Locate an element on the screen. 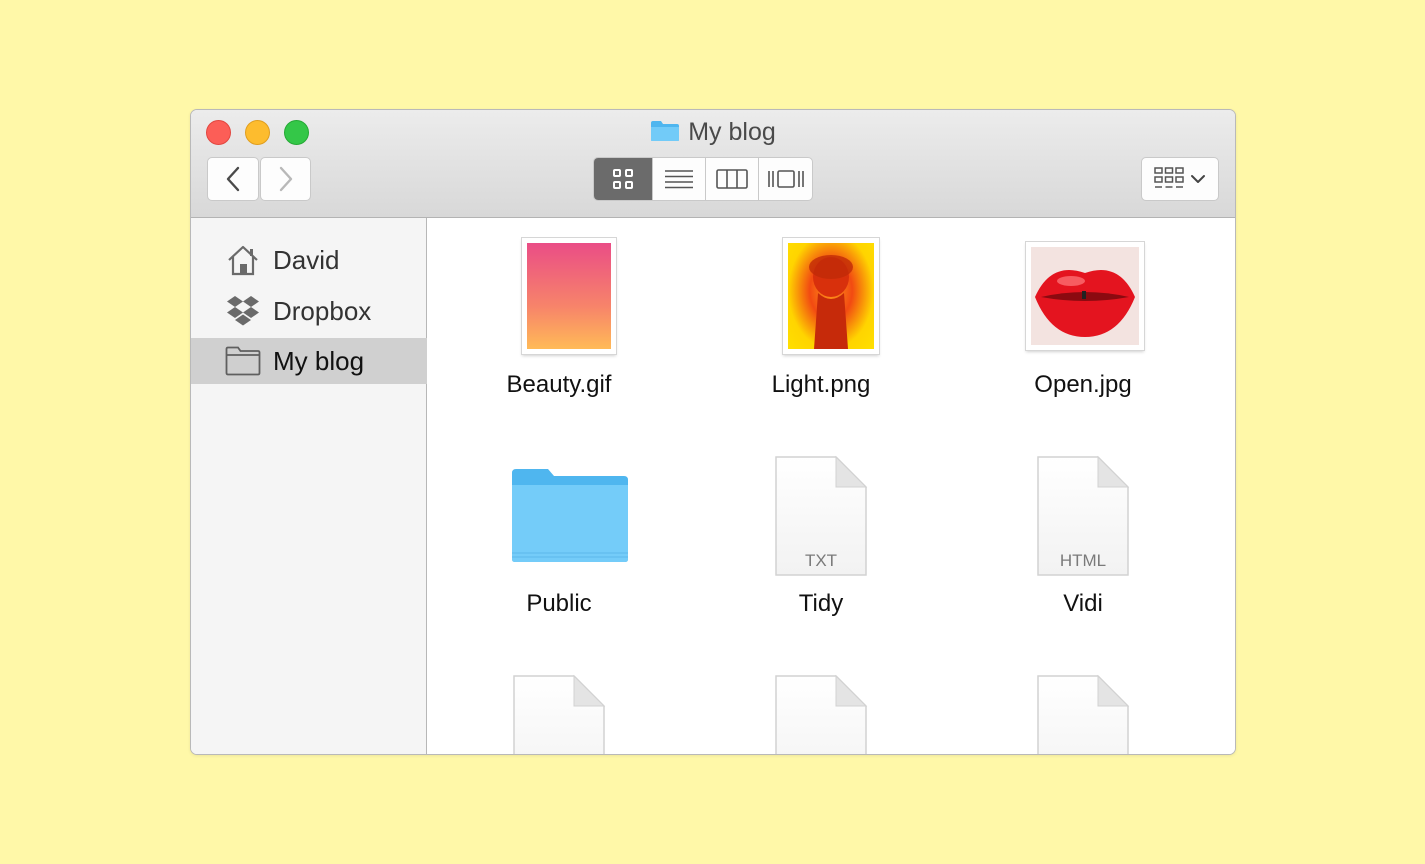 The height and width of the screenshot is (864, 1425). sidebar-item-my-blog: My blog is located at coordinates (309, 361).